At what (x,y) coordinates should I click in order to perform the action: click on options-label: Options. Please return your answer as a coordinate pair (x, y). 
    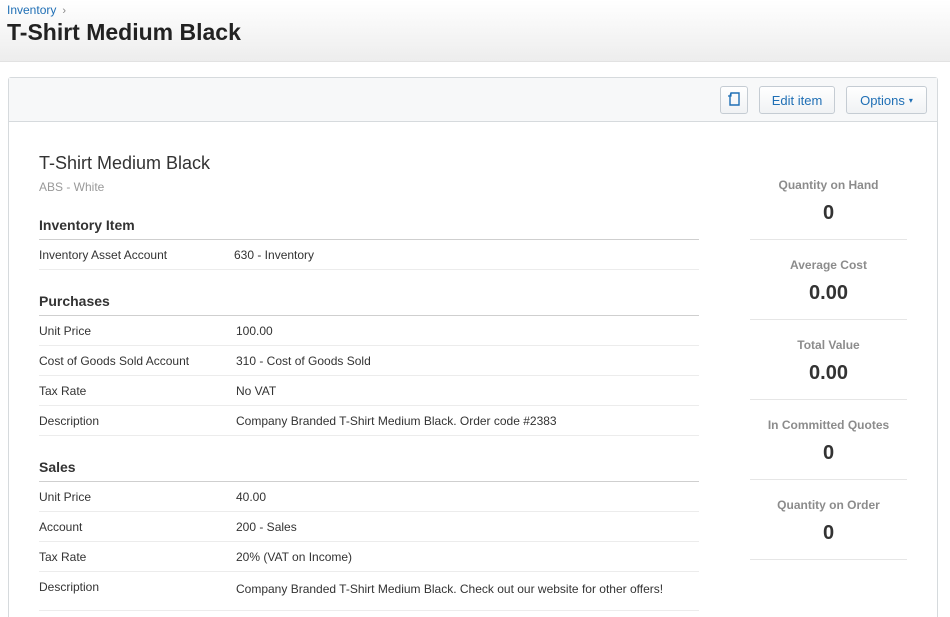
    Looking at the image, I should click on (882, 100).